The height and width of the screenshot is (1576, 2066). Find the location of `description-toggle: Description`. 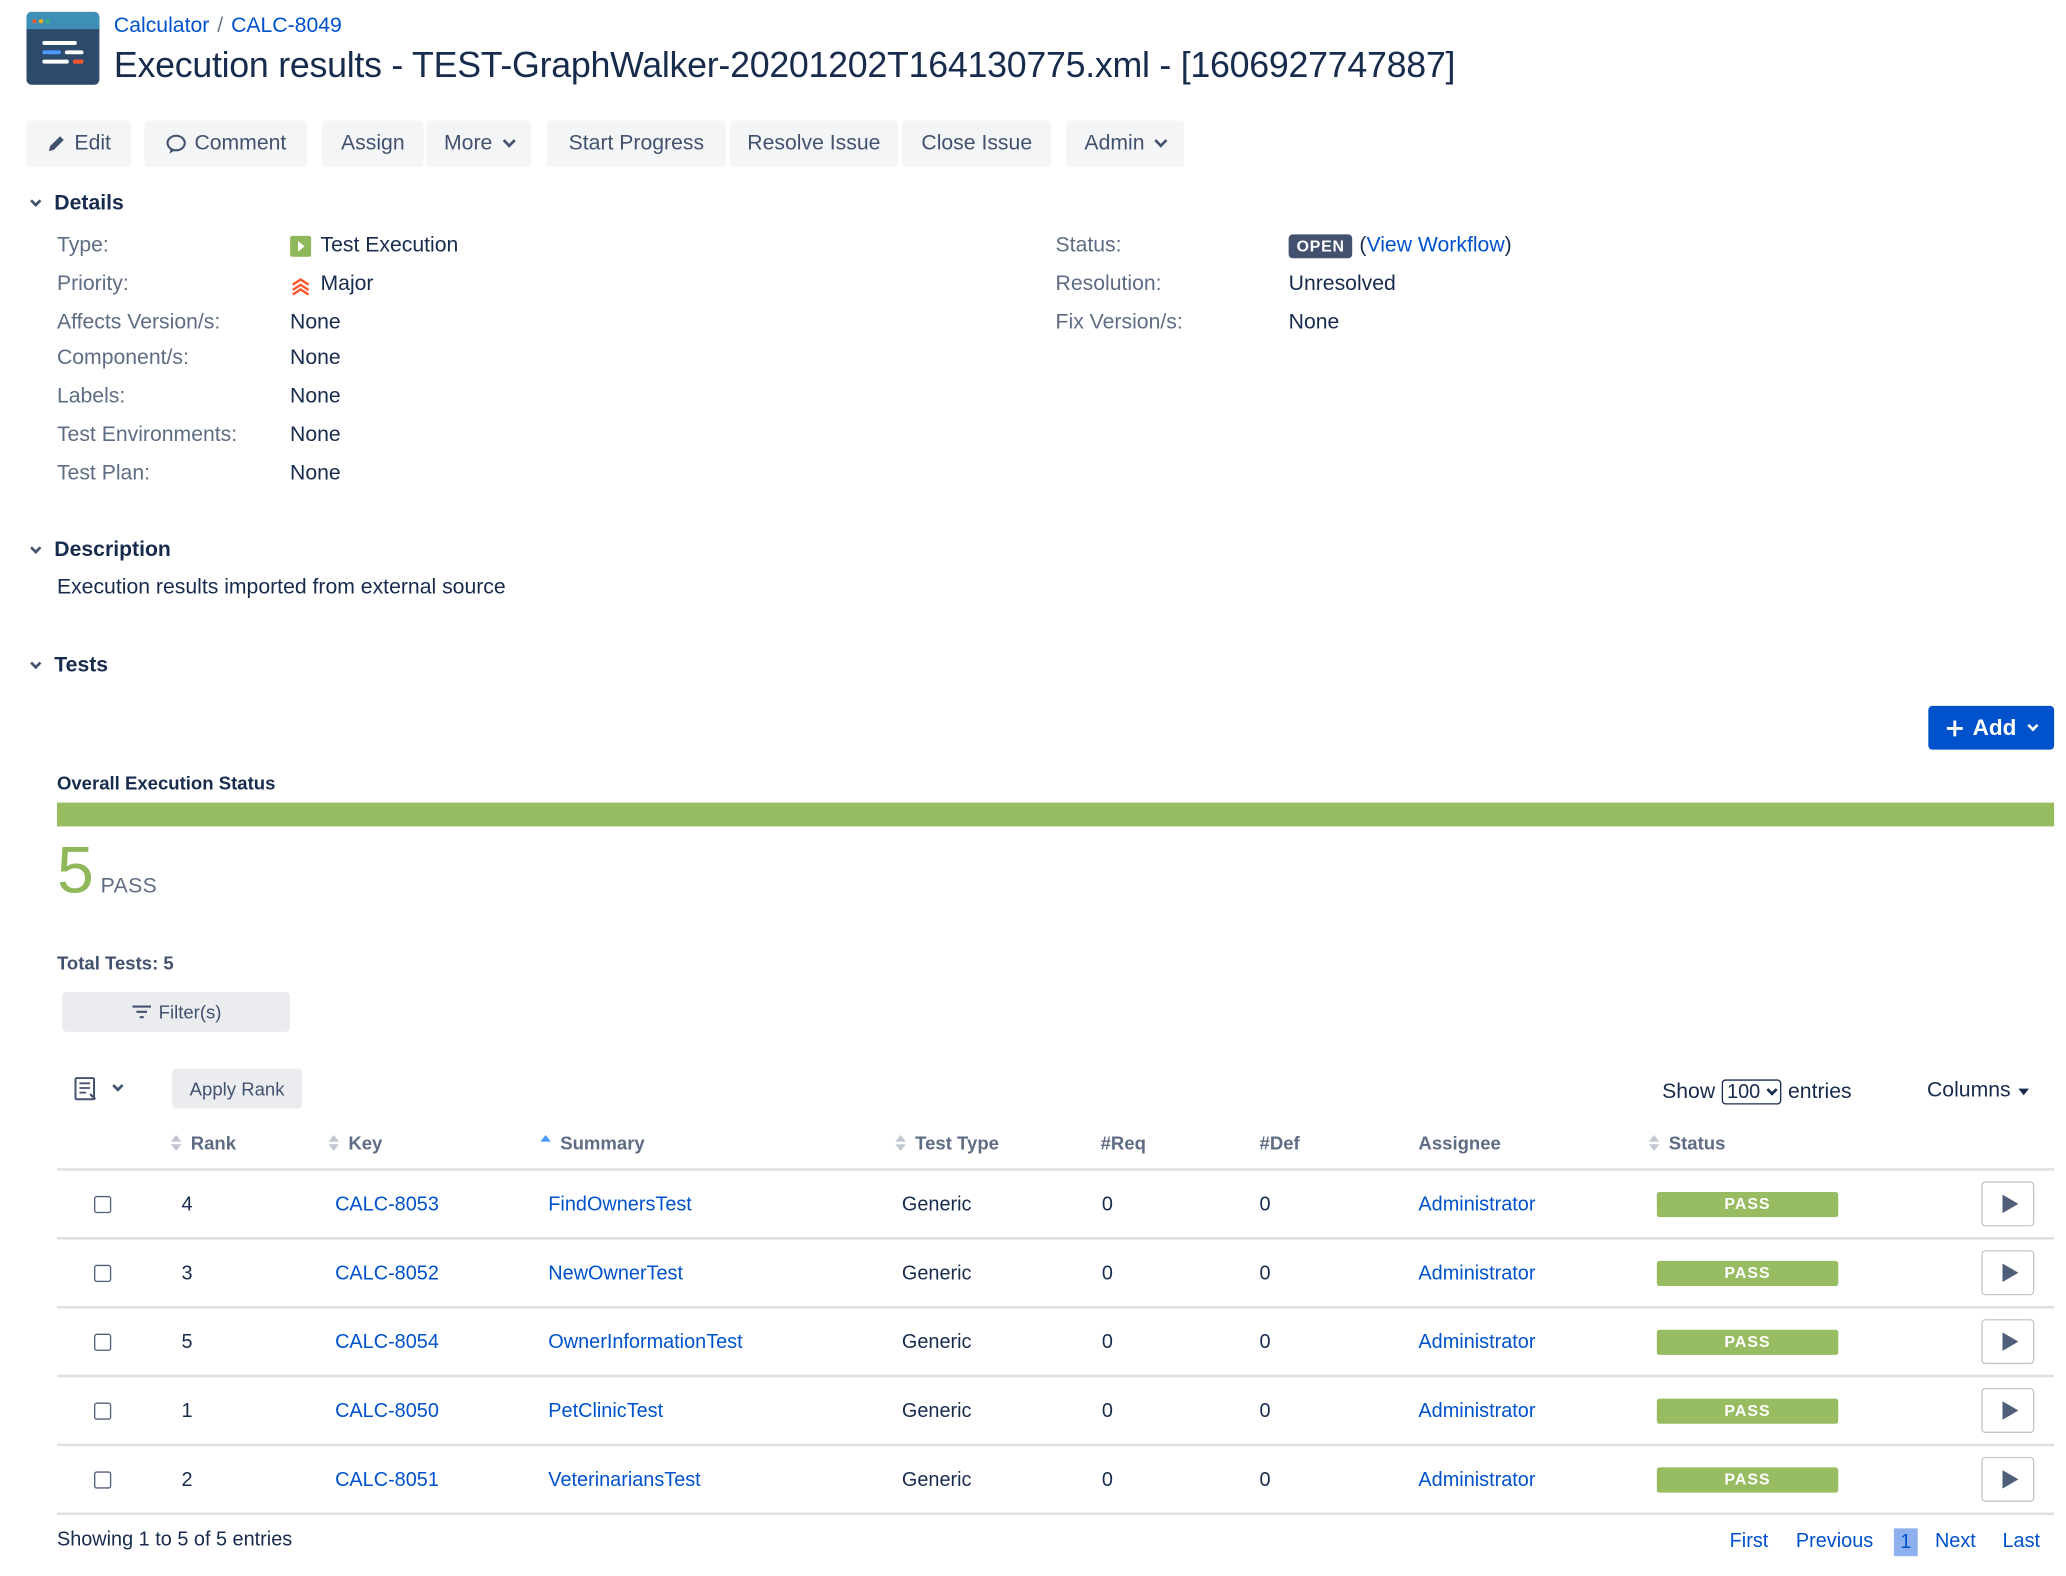

description-toggle: Description is located at coordinates (98, 551).